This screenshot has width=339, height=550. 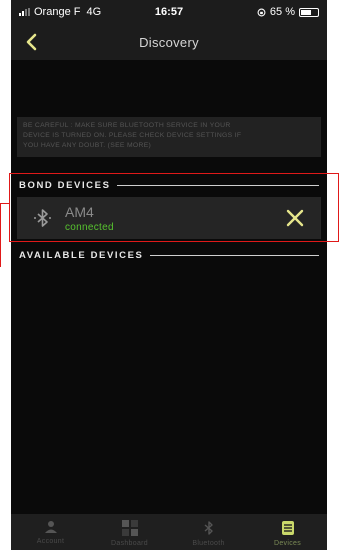 I want to click on chevron-left-icon, so click(x=31, y=42).